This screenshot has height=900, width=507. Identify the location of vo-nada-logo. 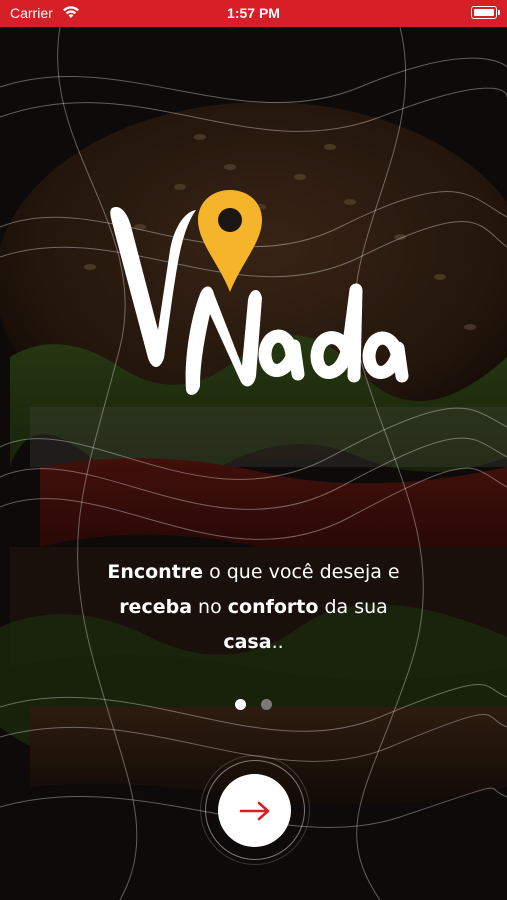
(259, 292).